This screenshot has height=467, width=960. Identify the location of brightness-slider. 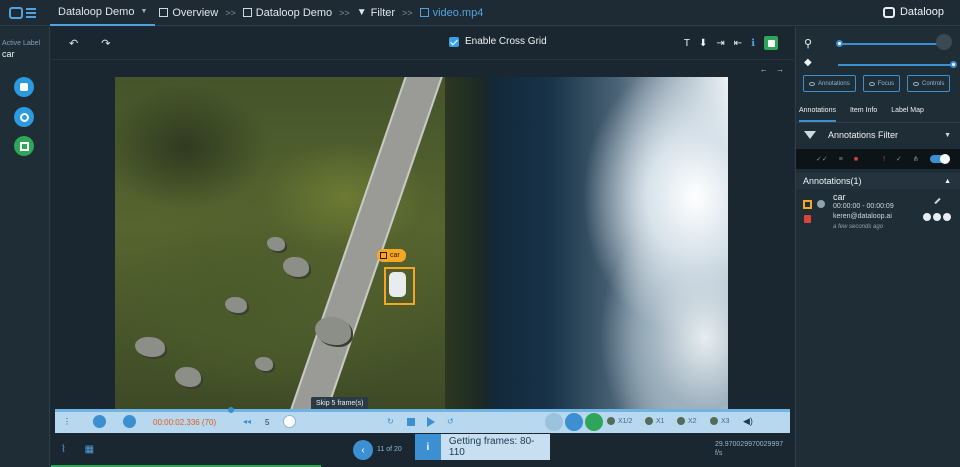
(897, 65).